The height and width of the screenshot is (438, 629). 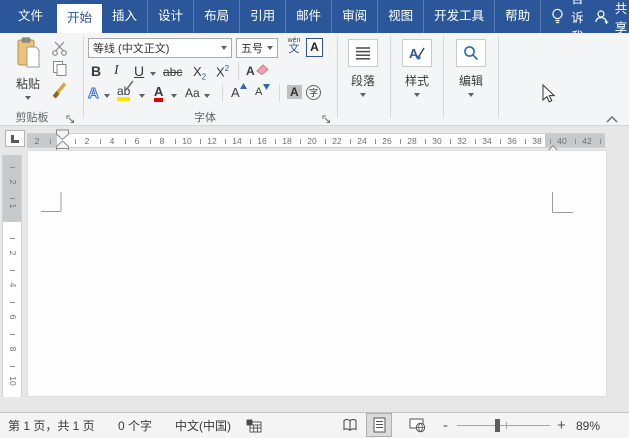 I want to click on zoom-slider-center-tick, so click(x=506, y=425).